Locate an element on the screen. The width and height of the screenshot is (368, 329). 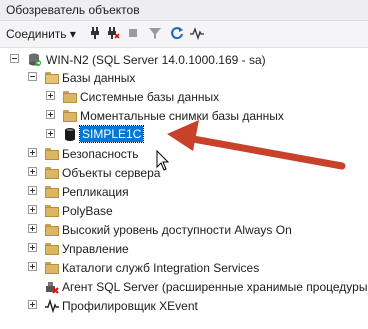
mouse-cursor-icon is located at coordinates (163, 160).